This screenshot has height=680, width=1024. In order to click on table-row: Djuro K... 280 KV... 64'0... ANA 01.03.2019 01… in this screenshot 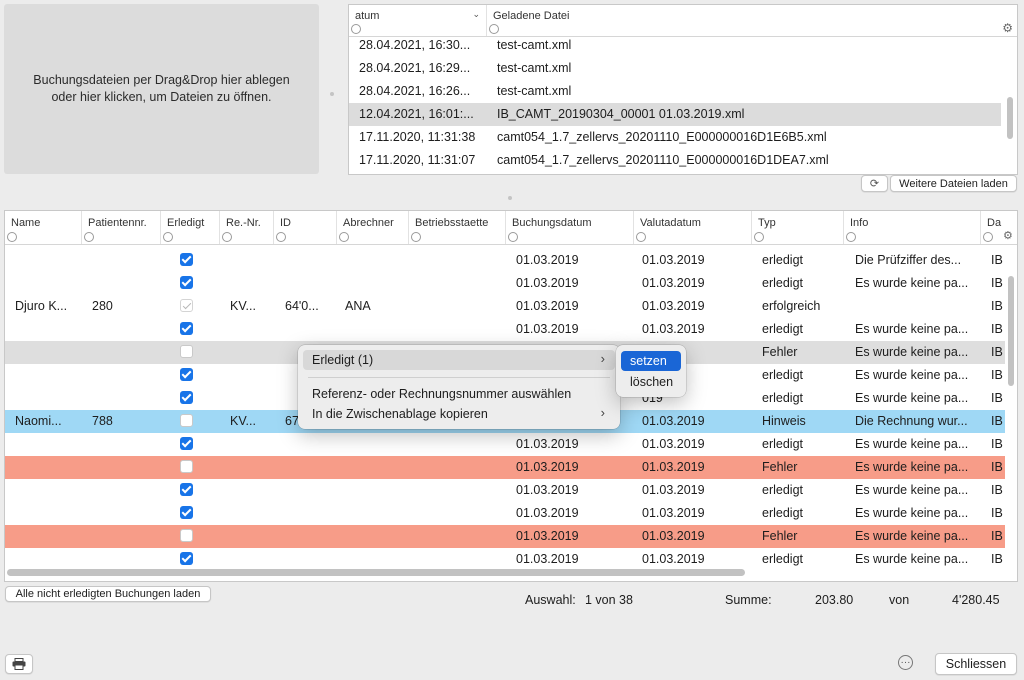, I will do `click(505, 306)`.